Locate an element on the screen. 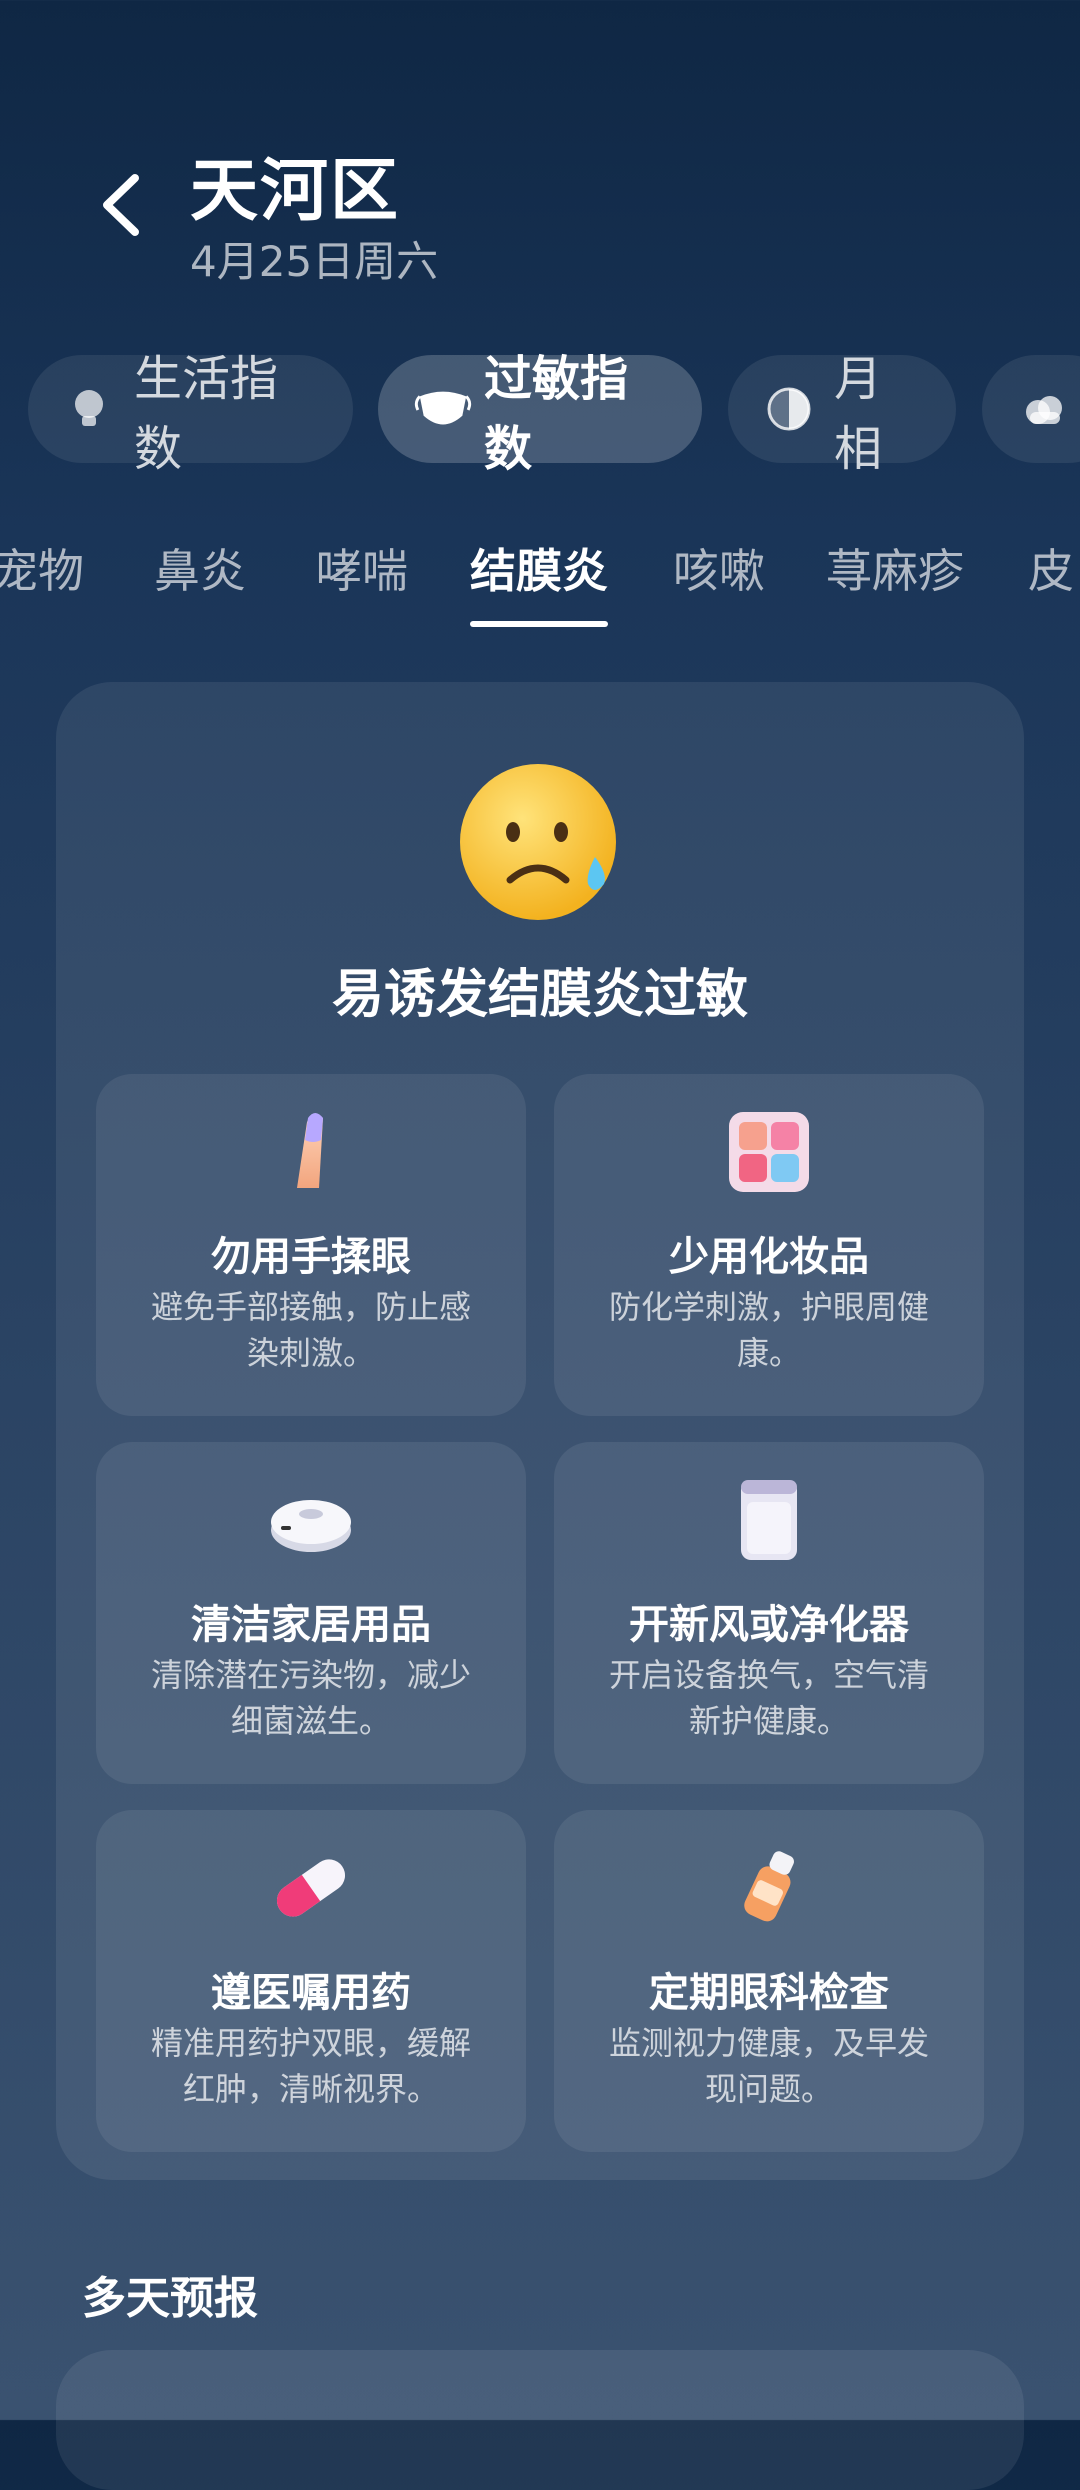 This screenshot has height=2490, width=1080. subtab-label: 结膜炎 is located at coordinates (539, 571).